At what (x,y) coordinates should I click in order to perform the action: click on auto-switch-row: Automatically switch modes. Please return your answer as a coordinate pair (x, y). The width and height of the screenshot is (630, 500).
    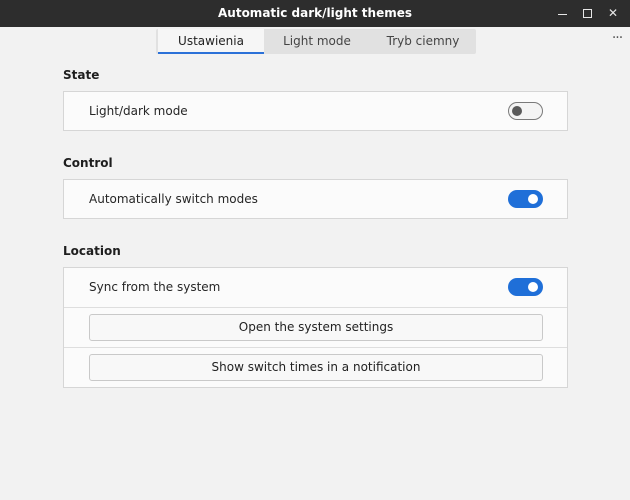
    Looking at the image, I should click on (315, 200).